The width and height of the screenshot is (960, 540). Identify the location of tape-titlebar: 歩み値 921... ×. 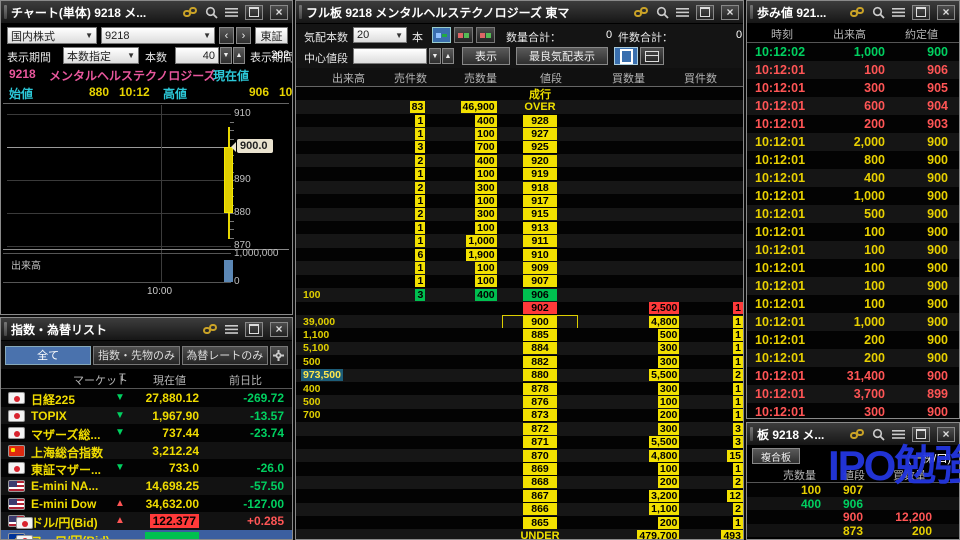
(853, 12).